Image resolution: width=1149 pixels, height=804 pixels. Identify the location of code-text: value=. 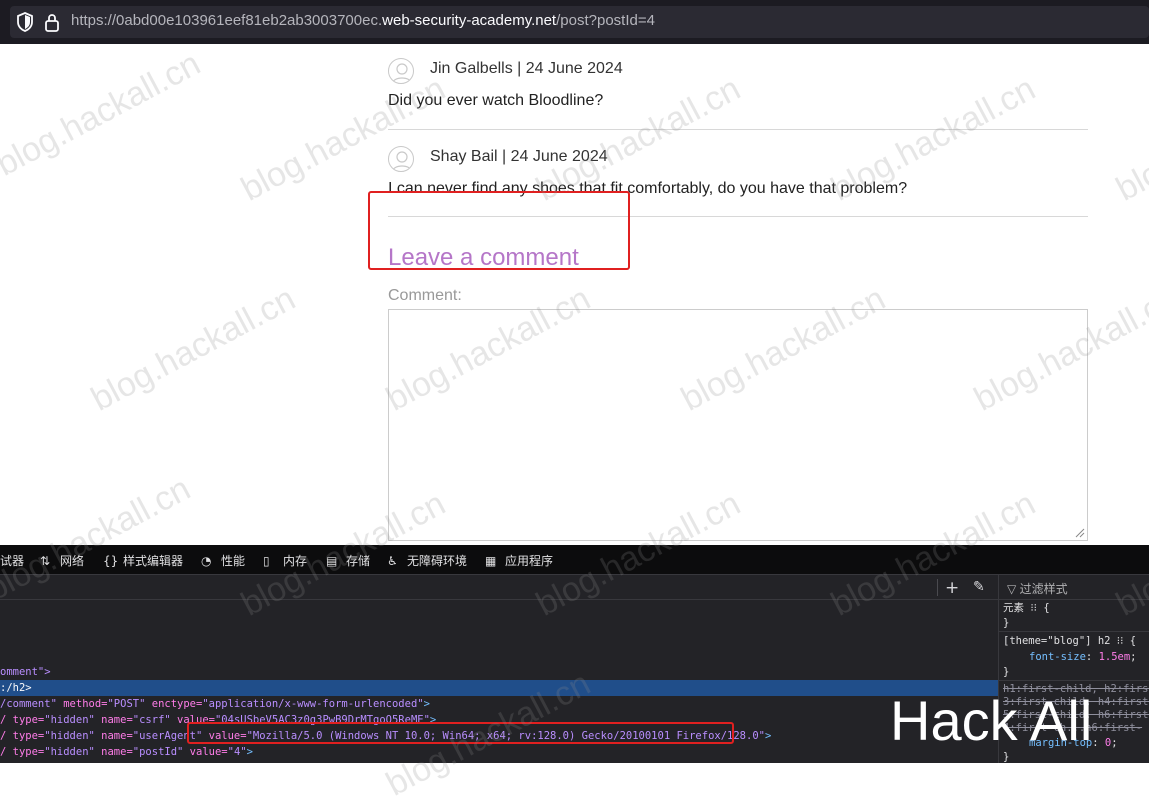
(205, 752).